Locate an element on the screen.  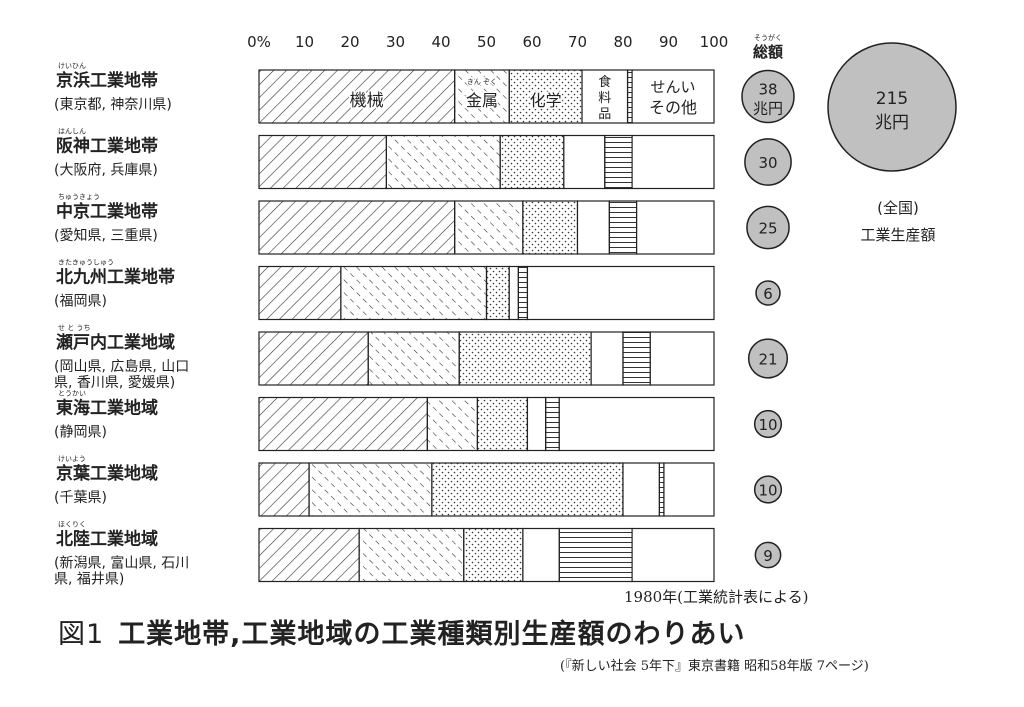
region-name-ruby: けいひん is located at coordinates (72, 66).